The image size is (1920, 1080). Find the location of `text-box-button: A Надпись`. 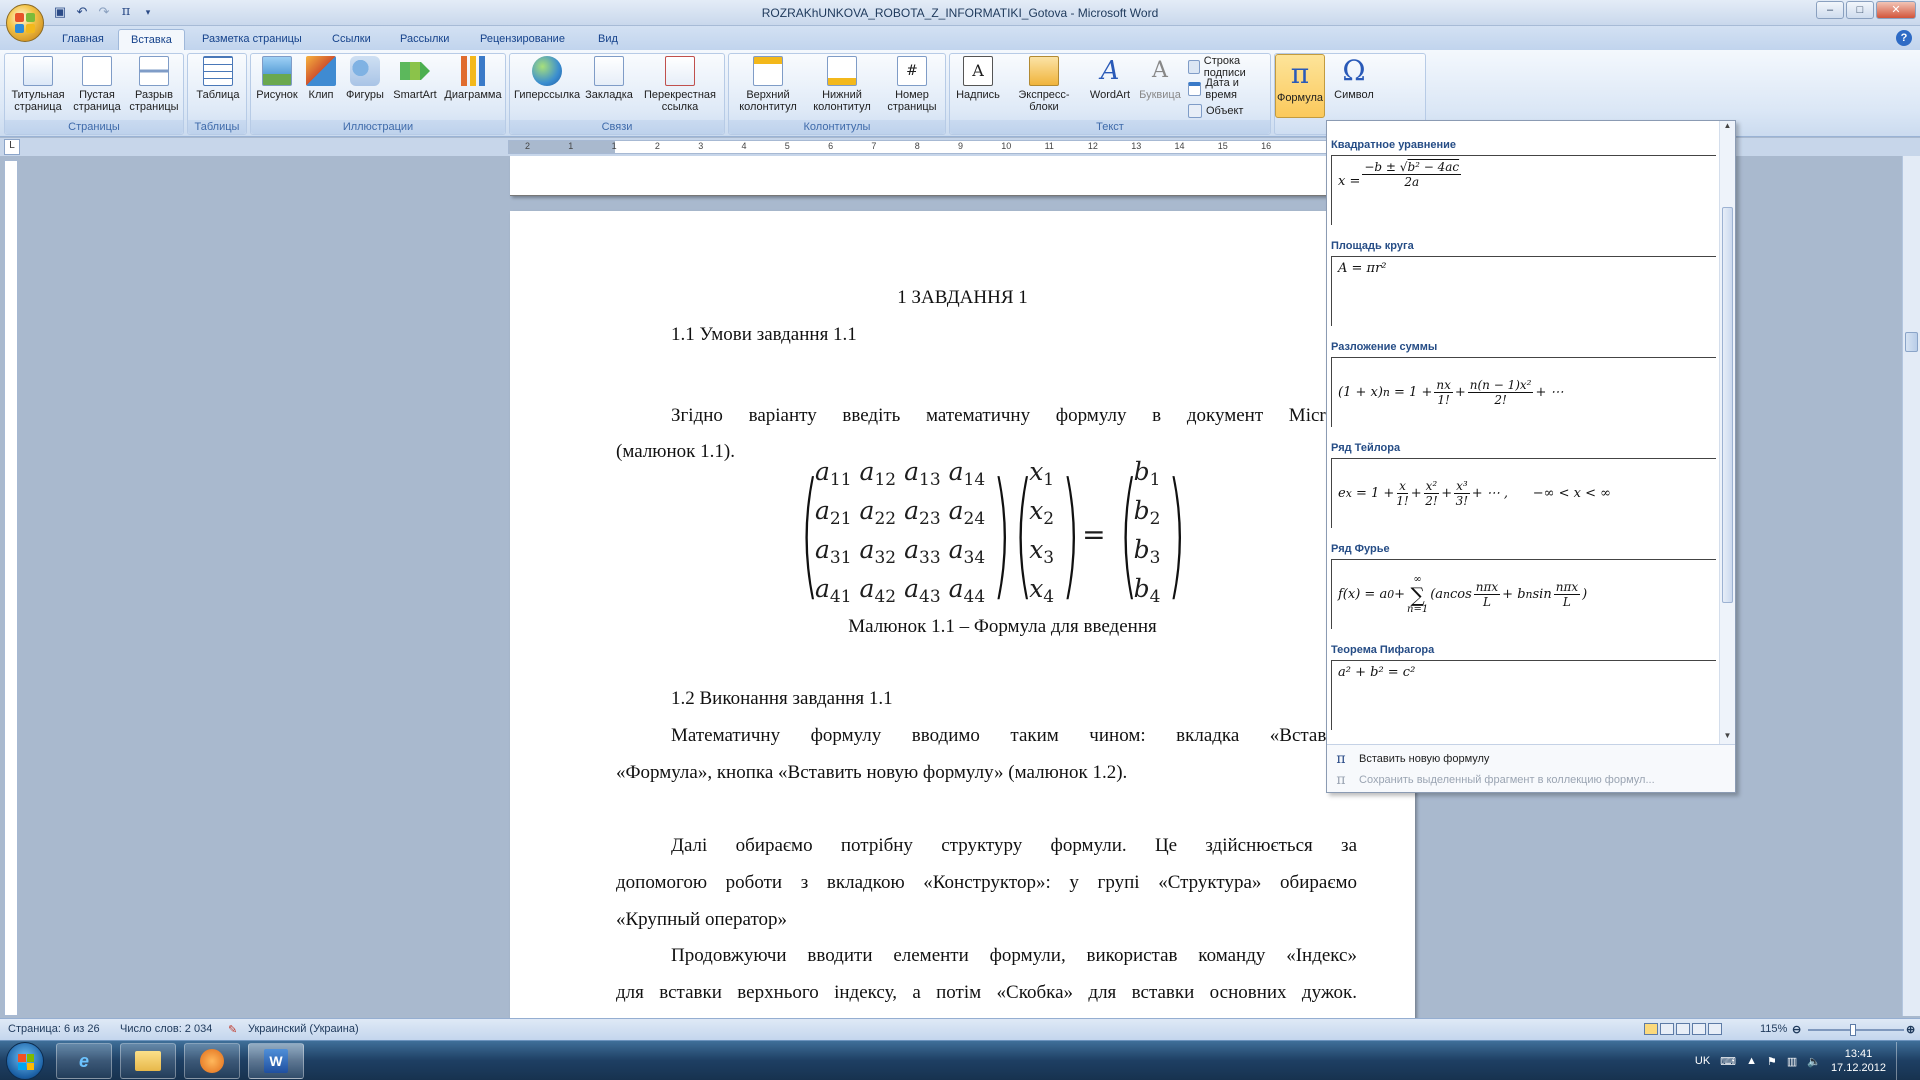

text-box-button: A Надпись is located at coordinates (978, 78).